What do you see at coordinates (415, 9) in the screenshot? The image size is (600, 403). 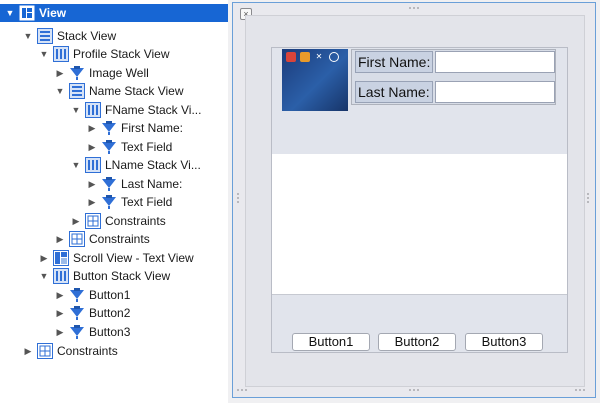 I see `resize-handle-top` at bounding box center [415, 9].